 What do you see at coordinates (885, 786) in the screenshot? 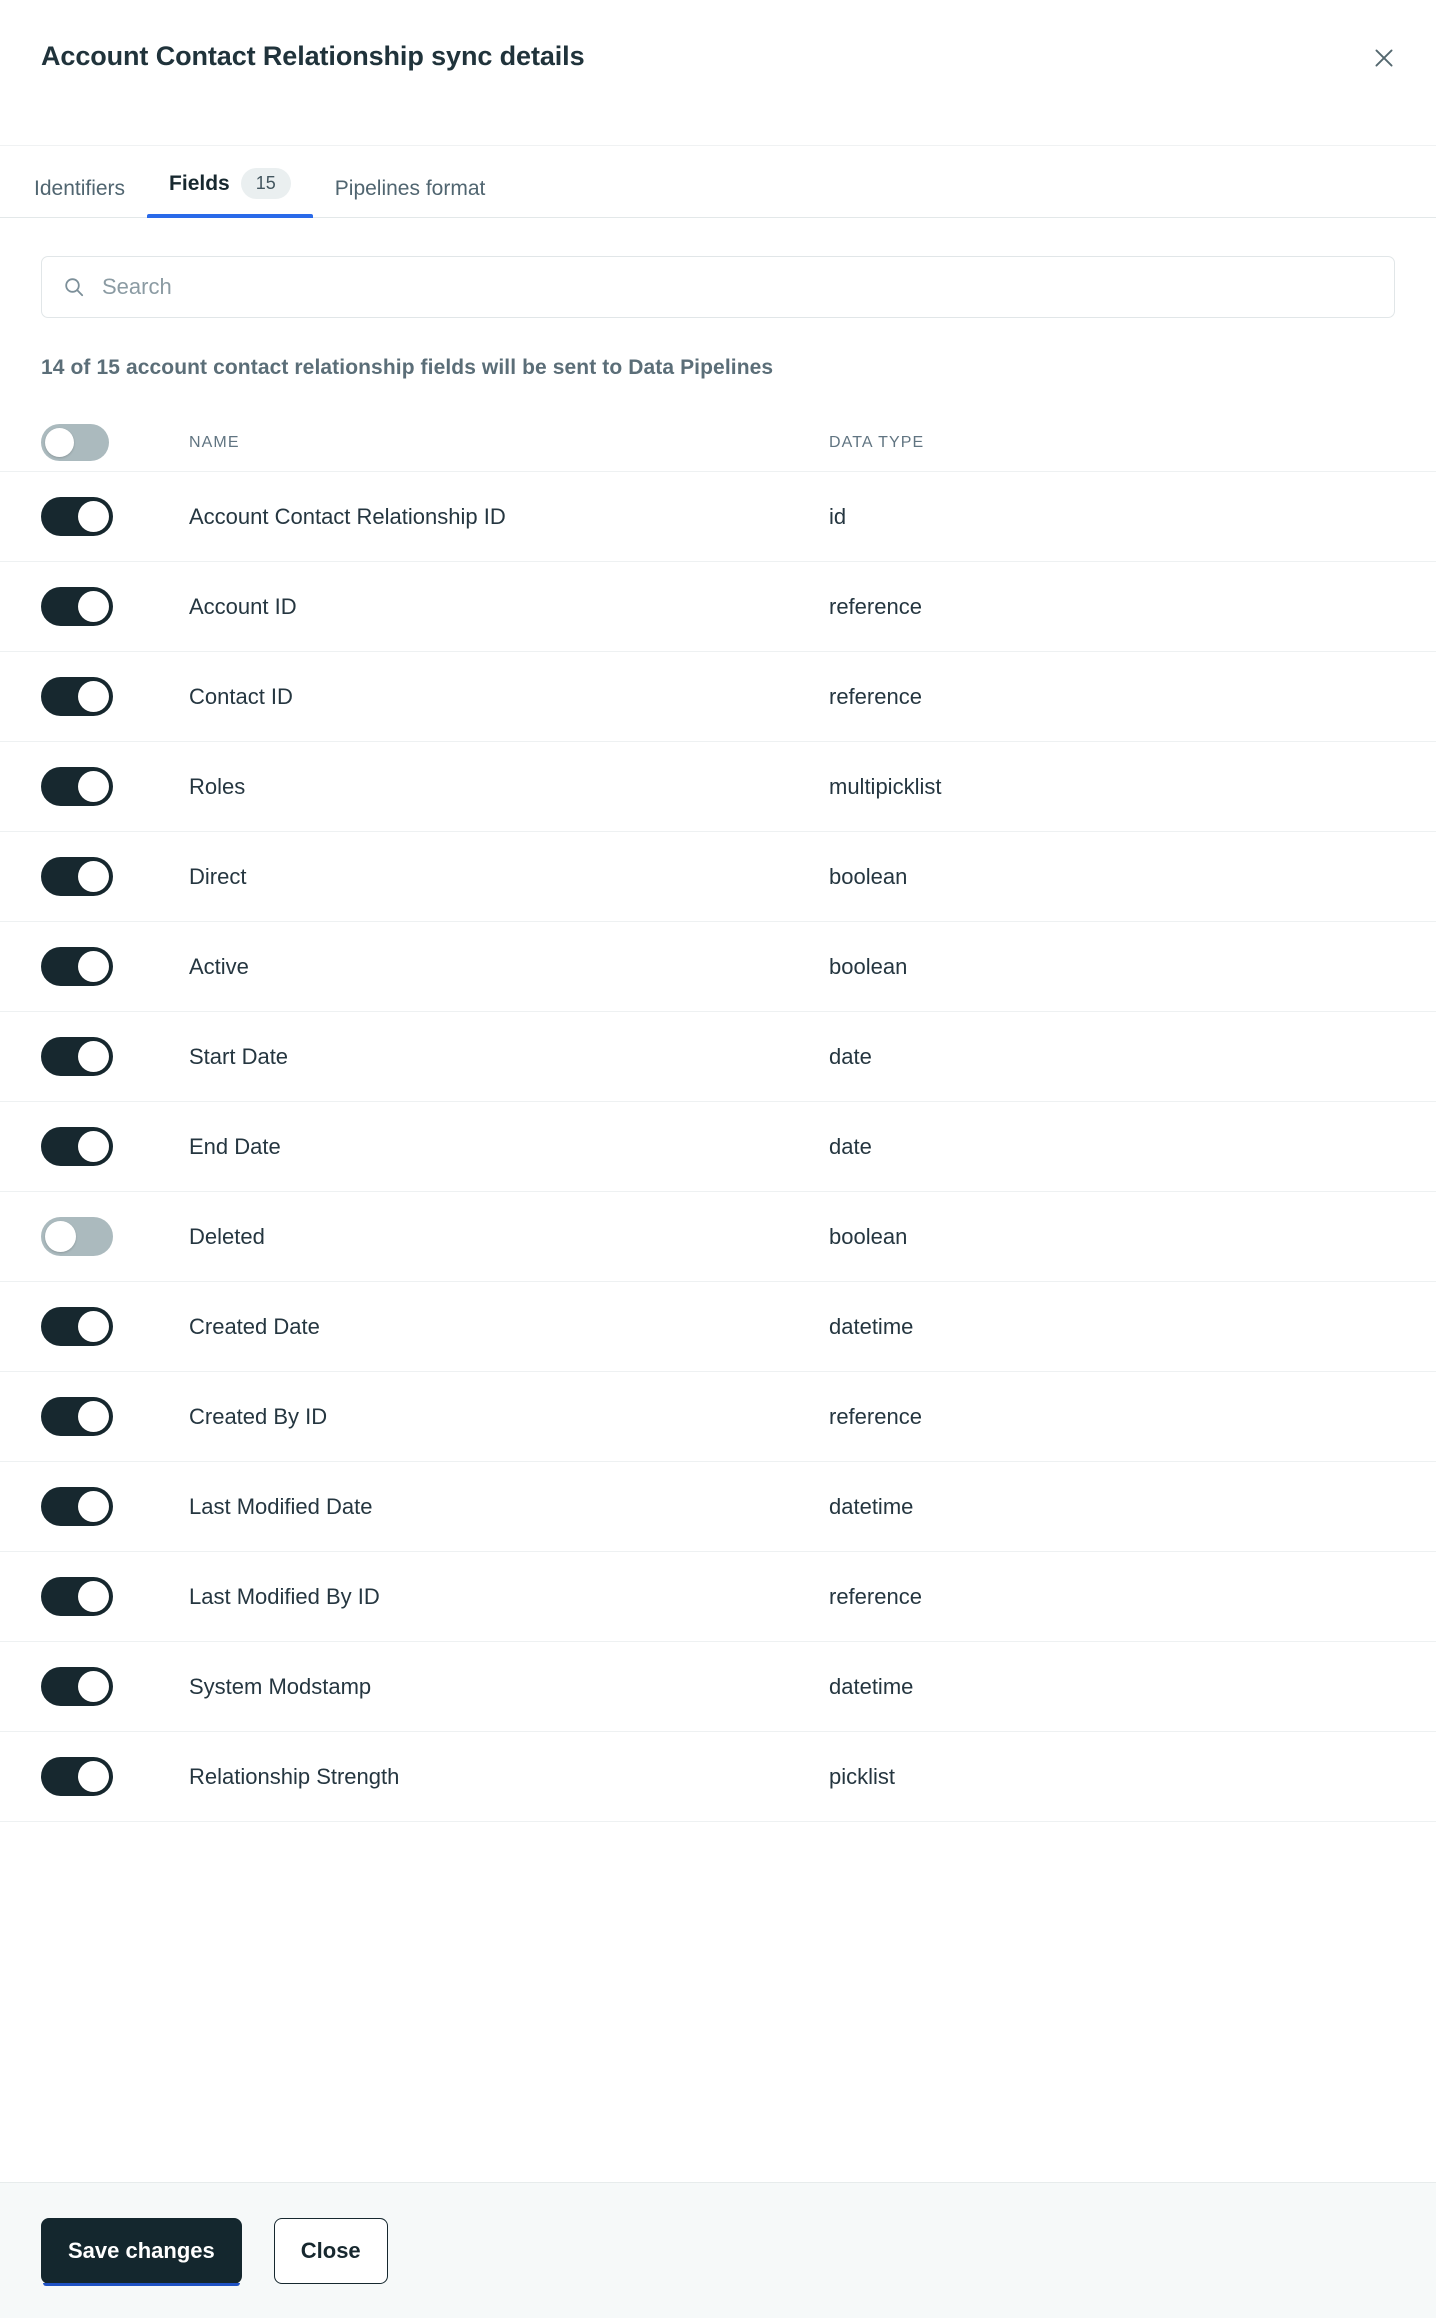
I see `field-data-type: multipicklist` at bounding box center [885, 786].